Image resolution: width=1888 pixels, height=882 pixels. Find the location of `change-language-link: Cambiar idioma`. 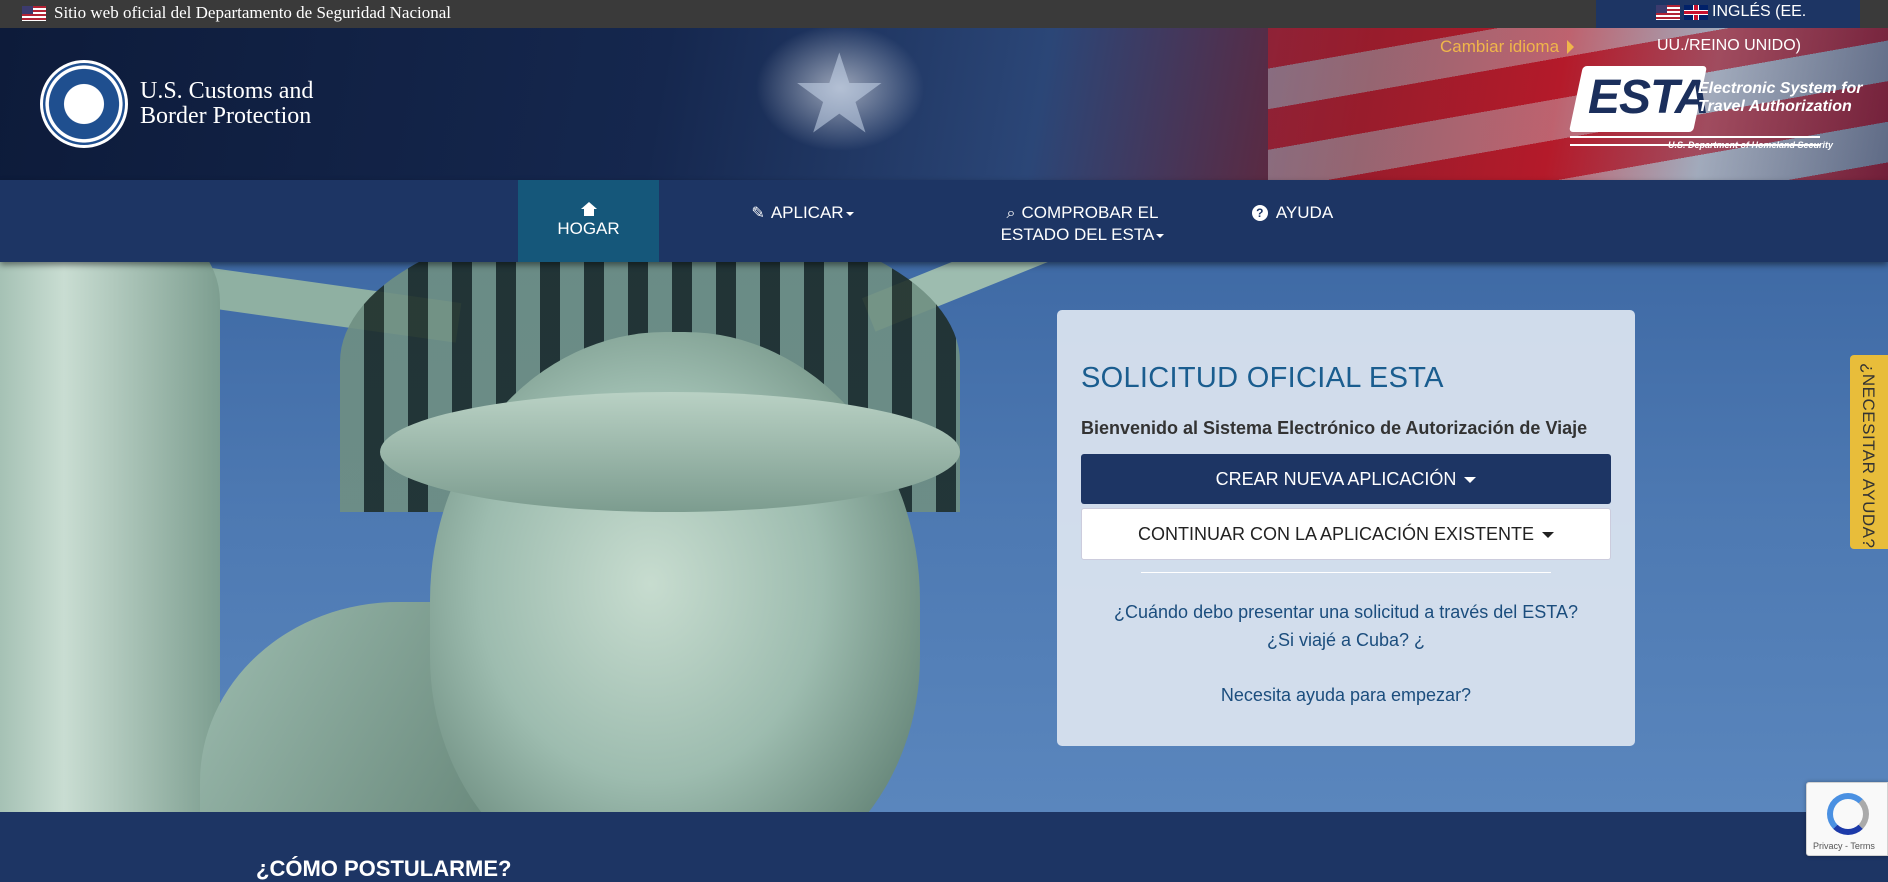

change-language-link: Cambiar idioma is located at coordinates (1507, 47).